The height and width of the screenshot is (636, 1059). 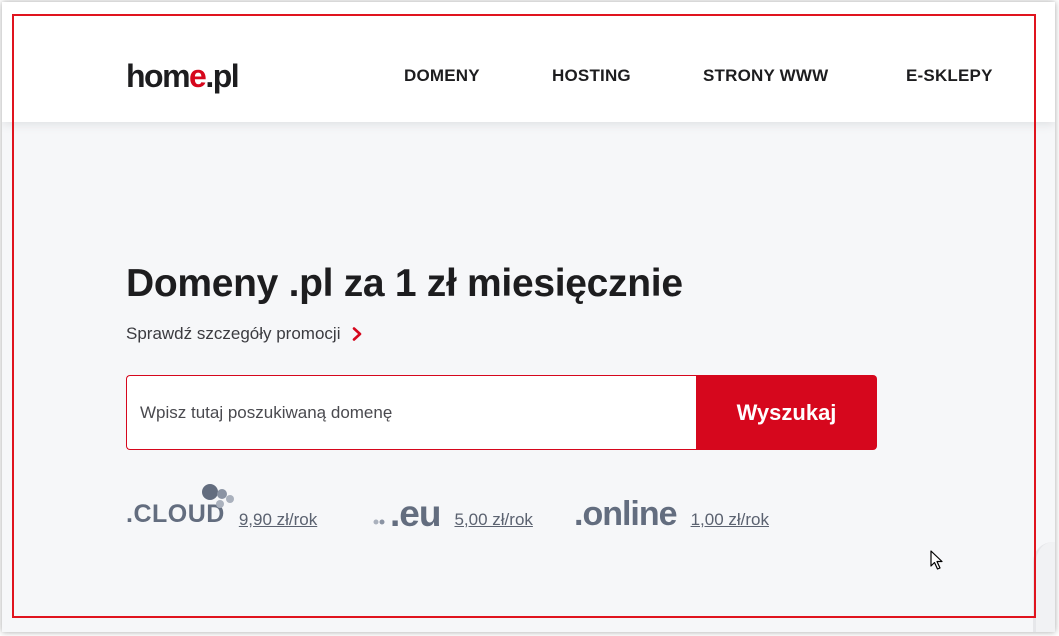 I want to click on tld-offer-eu: .eu 5,00 zł/rok, so click(x=453, y=509).